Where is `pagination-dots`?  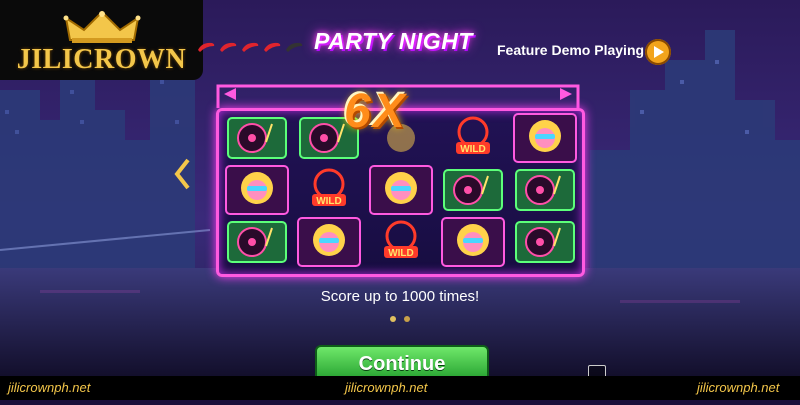 pagination-dots is located at coordinates (400, 319).